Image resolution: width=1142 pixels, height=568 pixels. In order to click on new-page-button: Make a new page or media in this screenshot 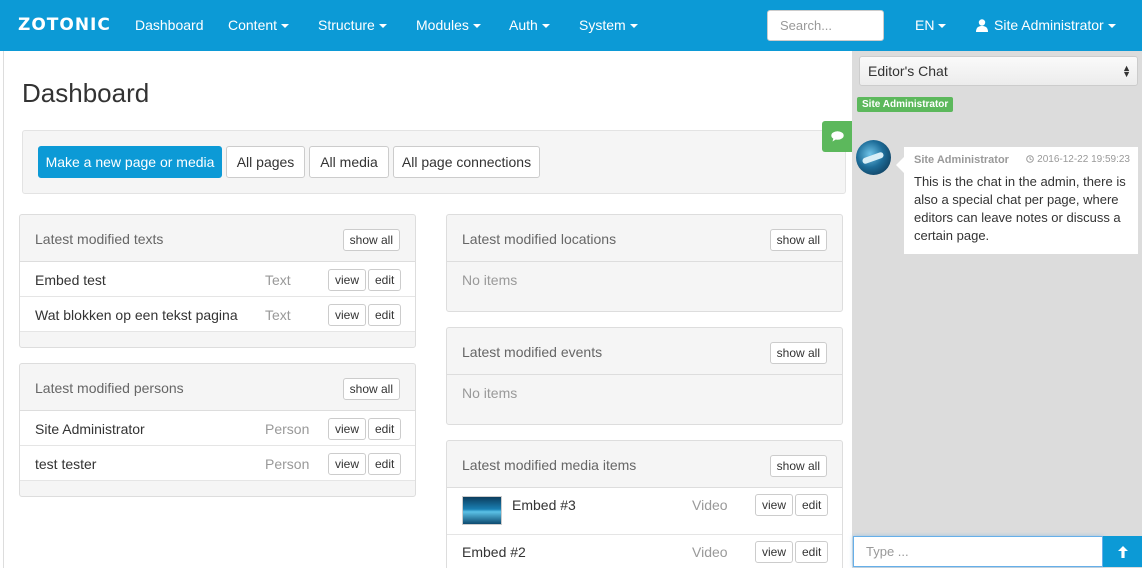, I will do `click(130, 162)`.